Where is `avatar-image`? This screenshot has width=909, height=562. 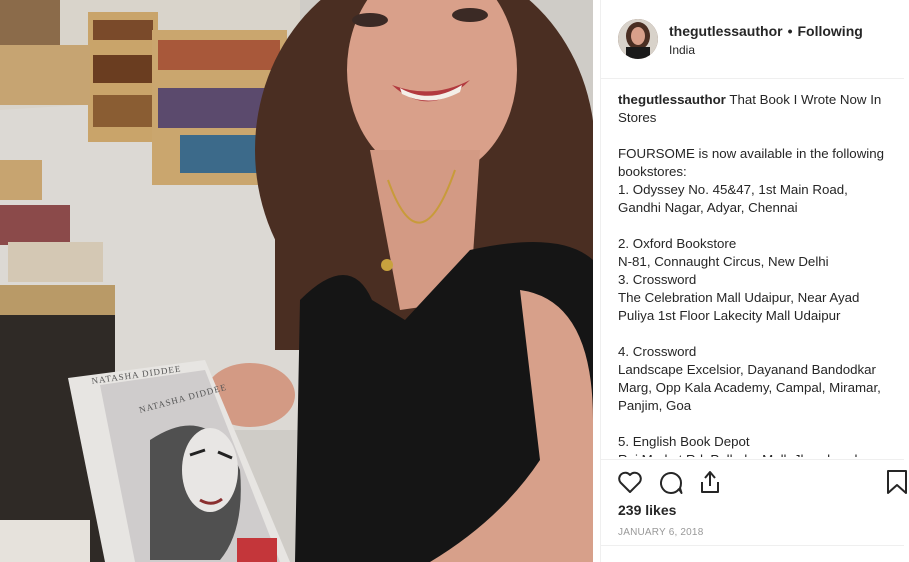
avatar-image is located at coordinates (638, 39).